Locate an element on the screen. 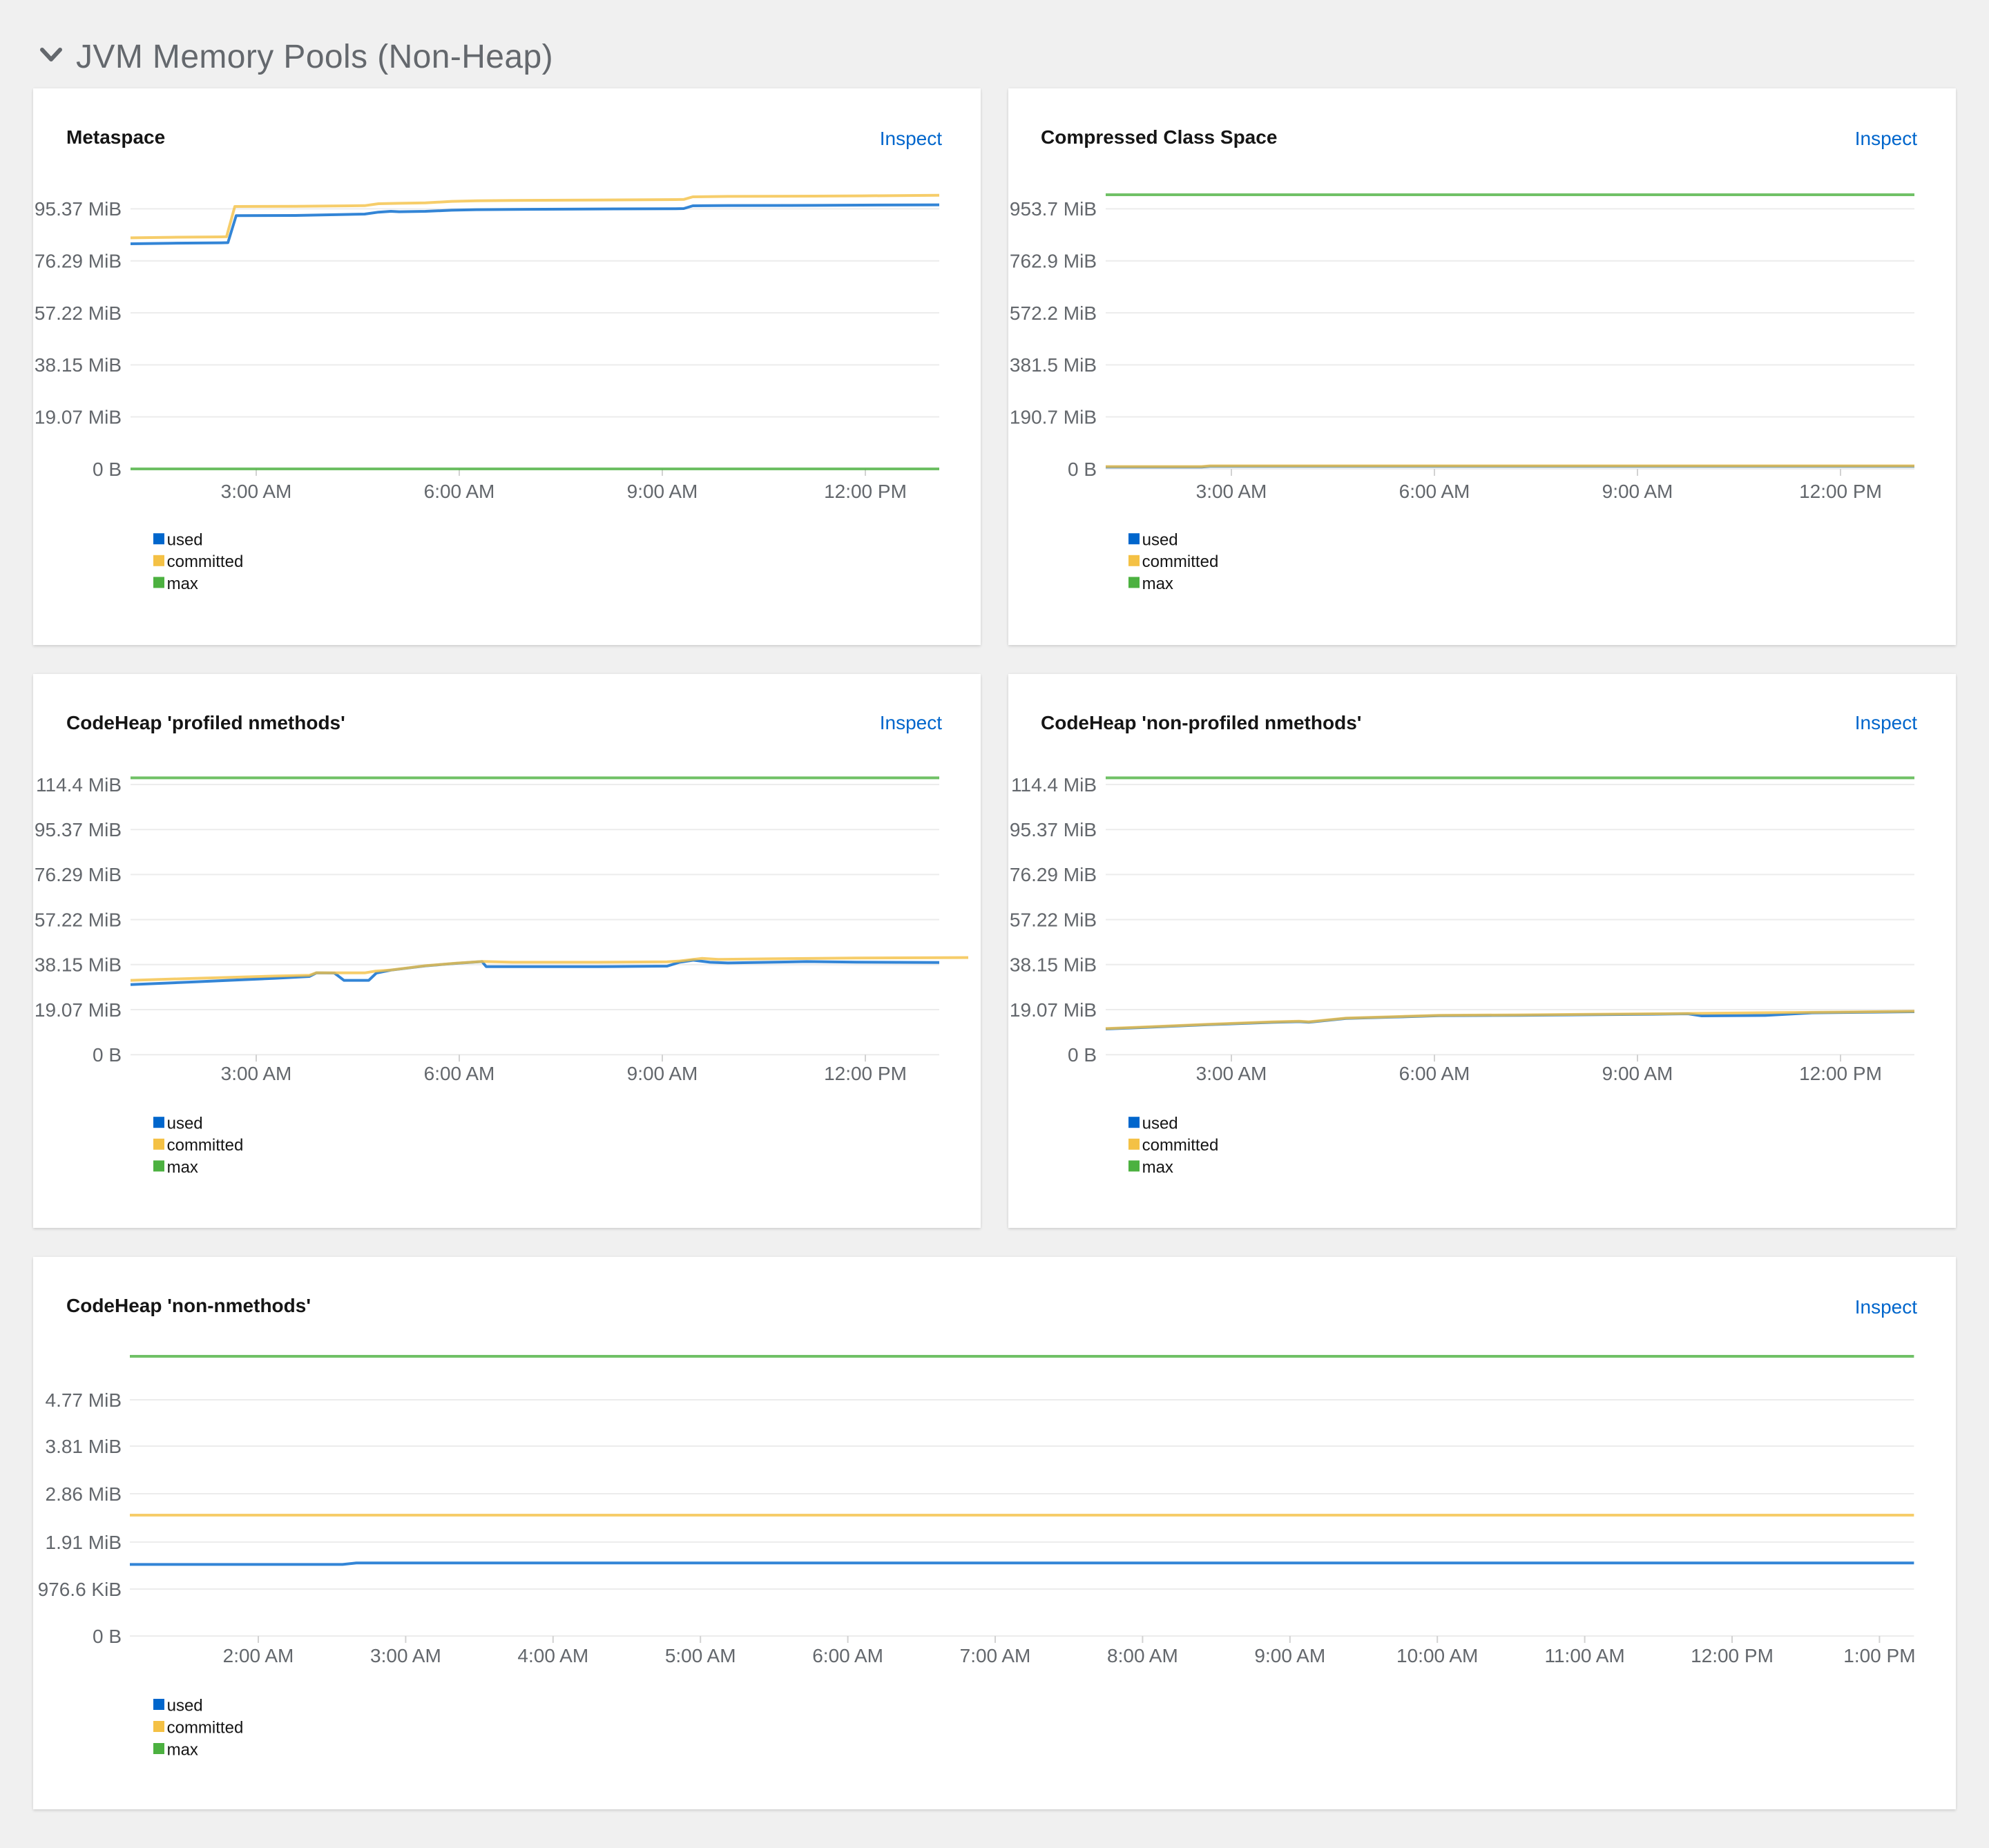  svg-text: 7:00 AM is located at coordinates (996, 1655).